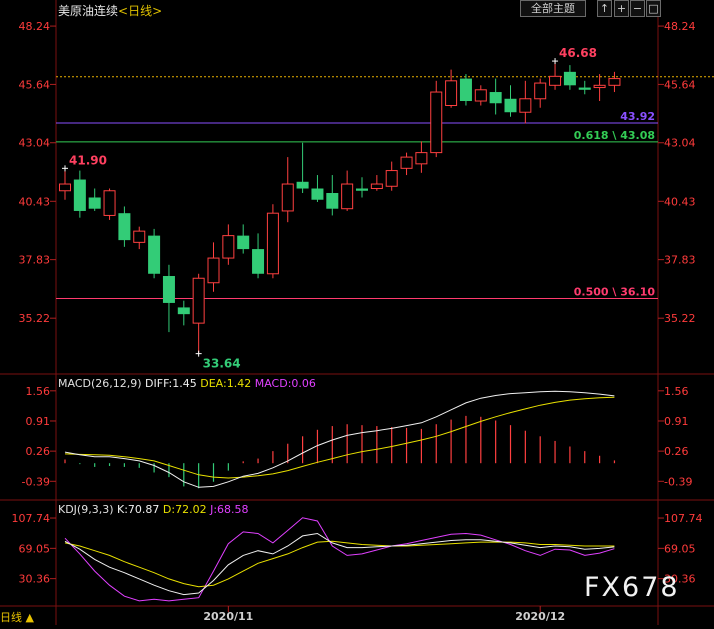  Describe the element at coordinates (632, 587) in the screenshot. I see `watermark-logo: FX678` at that location.